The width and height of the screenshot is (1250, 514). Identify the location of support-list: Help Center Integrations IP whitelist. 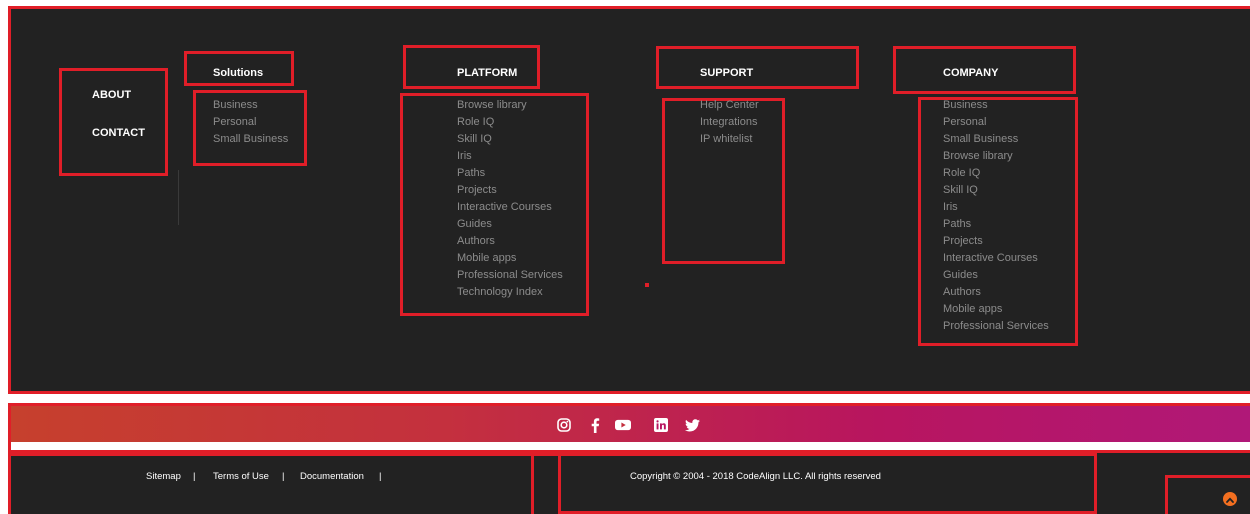
(729, 122).